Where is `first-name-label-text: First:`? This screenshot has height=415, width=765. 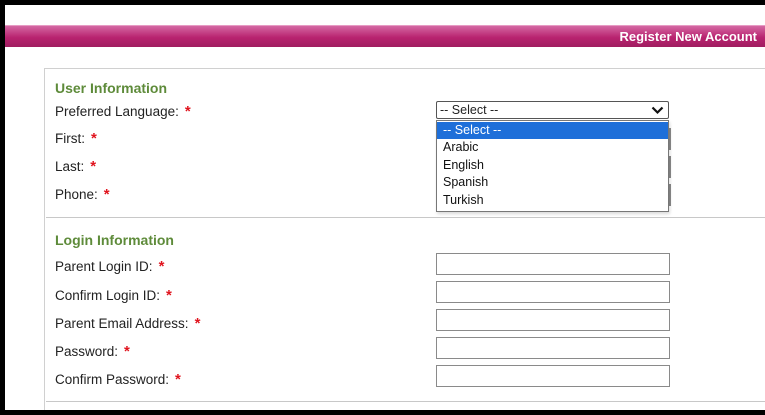
first-name-label-text: First: is located at coordinates (70, 138).